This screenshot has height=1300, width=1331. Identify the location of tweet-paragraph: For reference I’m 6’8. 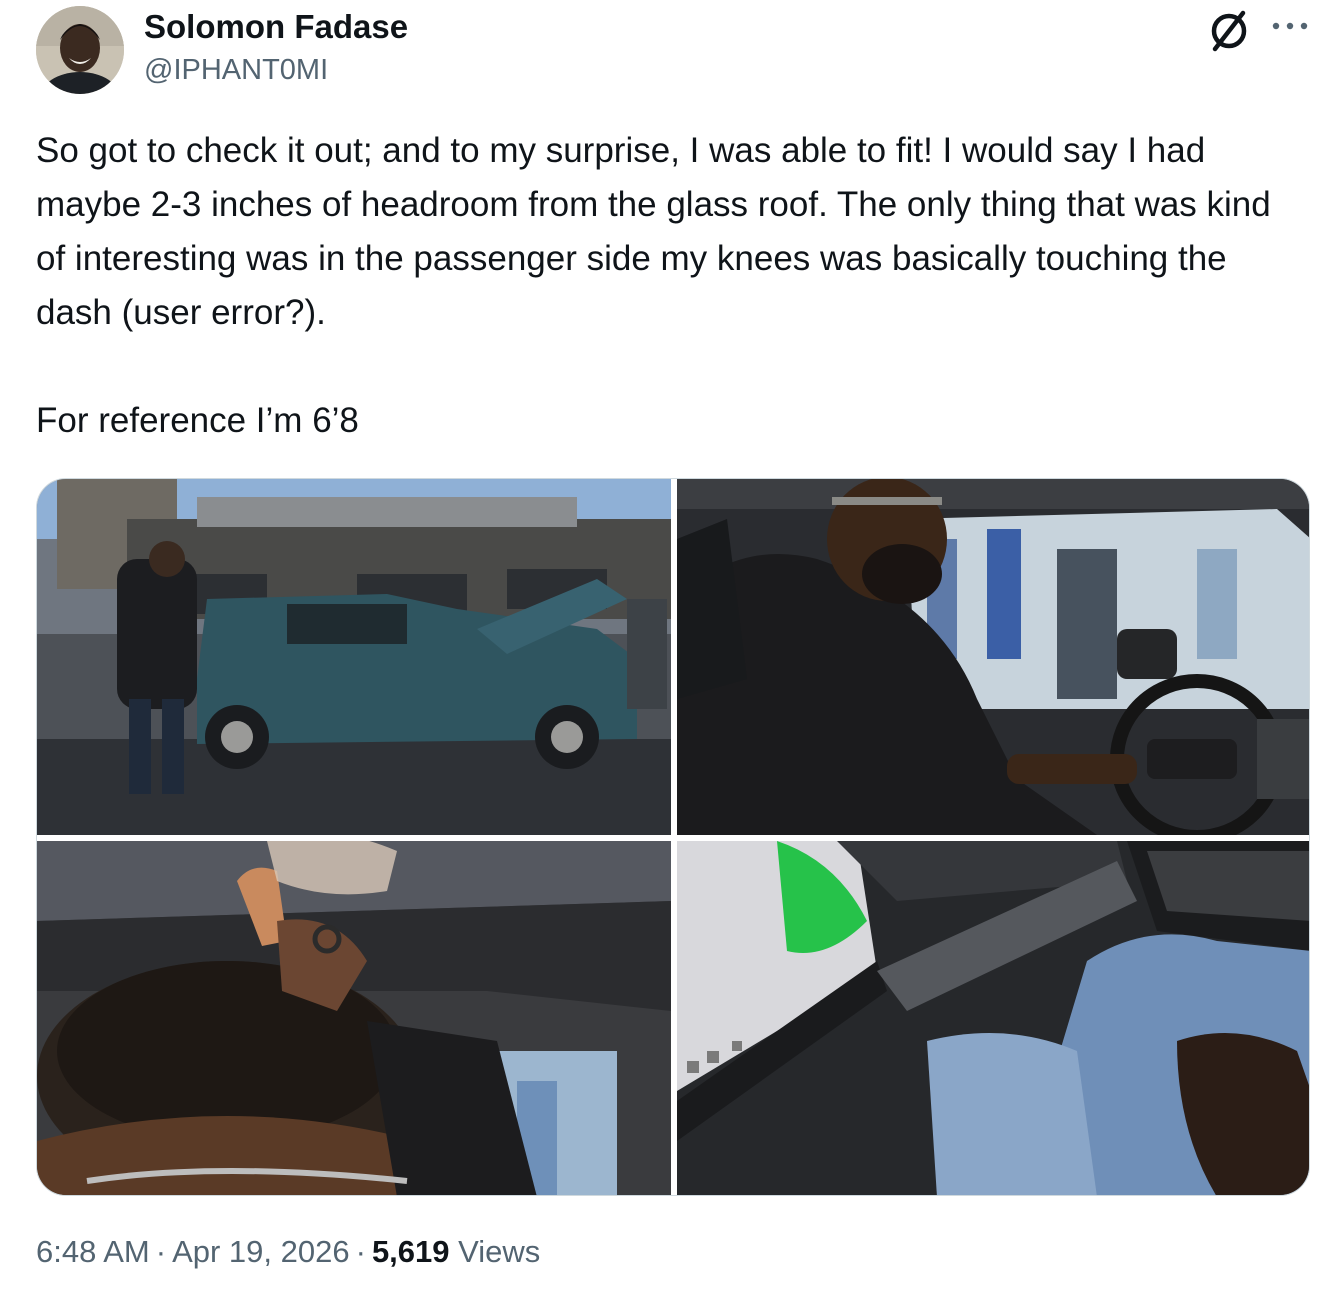
(197, 420).